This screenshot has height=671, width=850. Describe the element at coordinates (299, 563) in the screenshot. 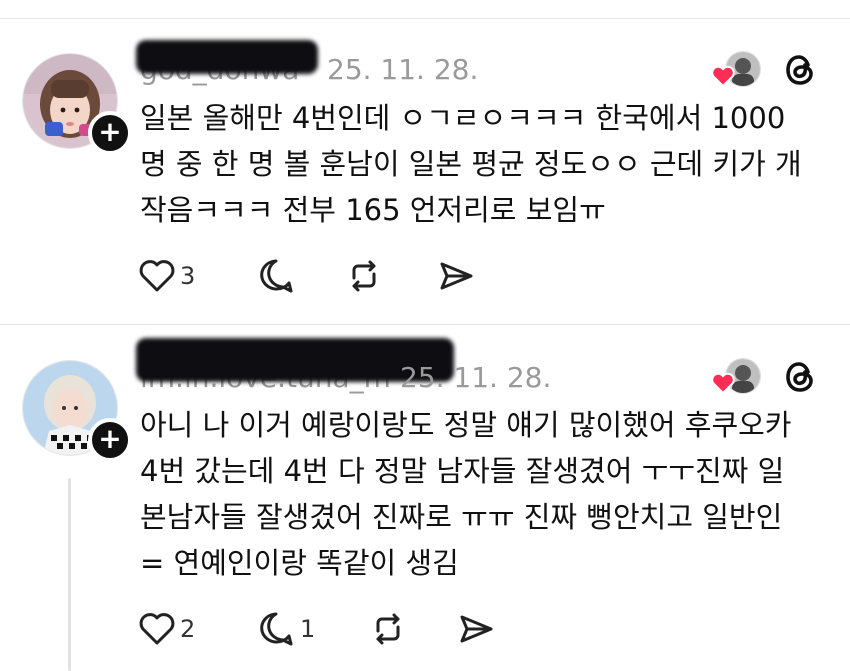

I see `post-line: = 연예인이랑 똑같이 생김` at that location.